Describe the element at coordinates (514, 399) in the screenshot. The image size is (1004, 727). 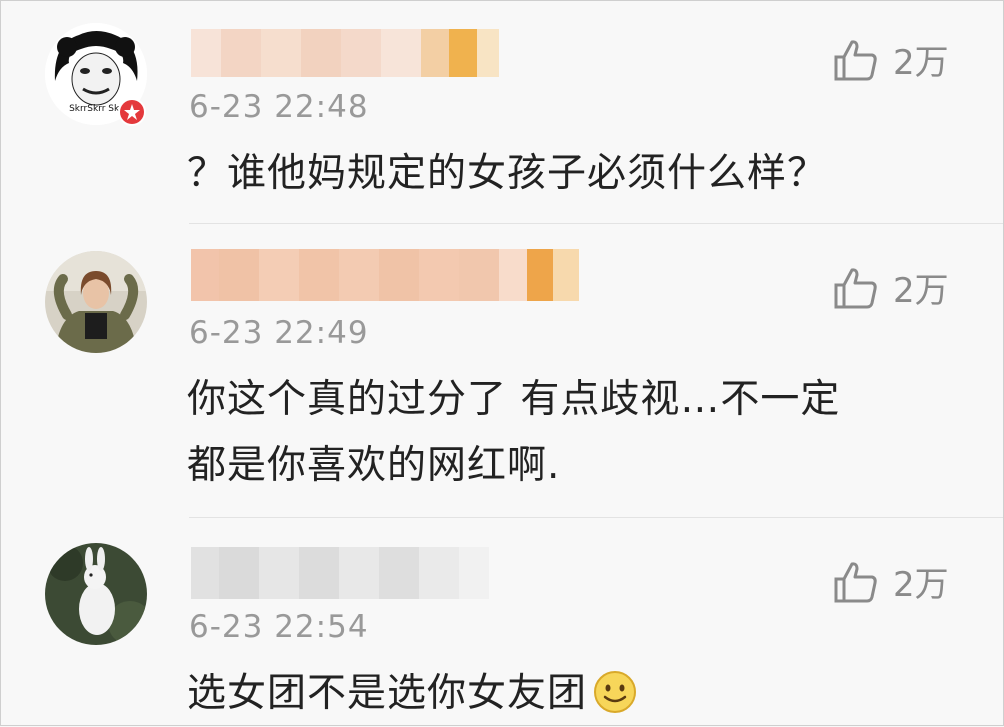
I see `comment-text-line-1: 你这个真的过分了 有点歧视…不一定` at that location.